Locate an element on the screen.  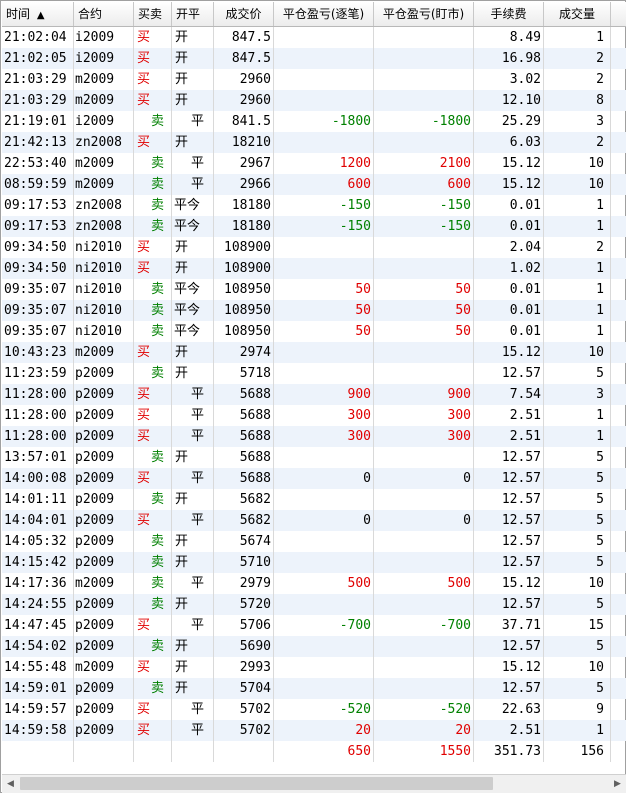
table-row: 14:01:11 p2009 卖开 5682 12.57 5 is located at coordinates (314, 499).